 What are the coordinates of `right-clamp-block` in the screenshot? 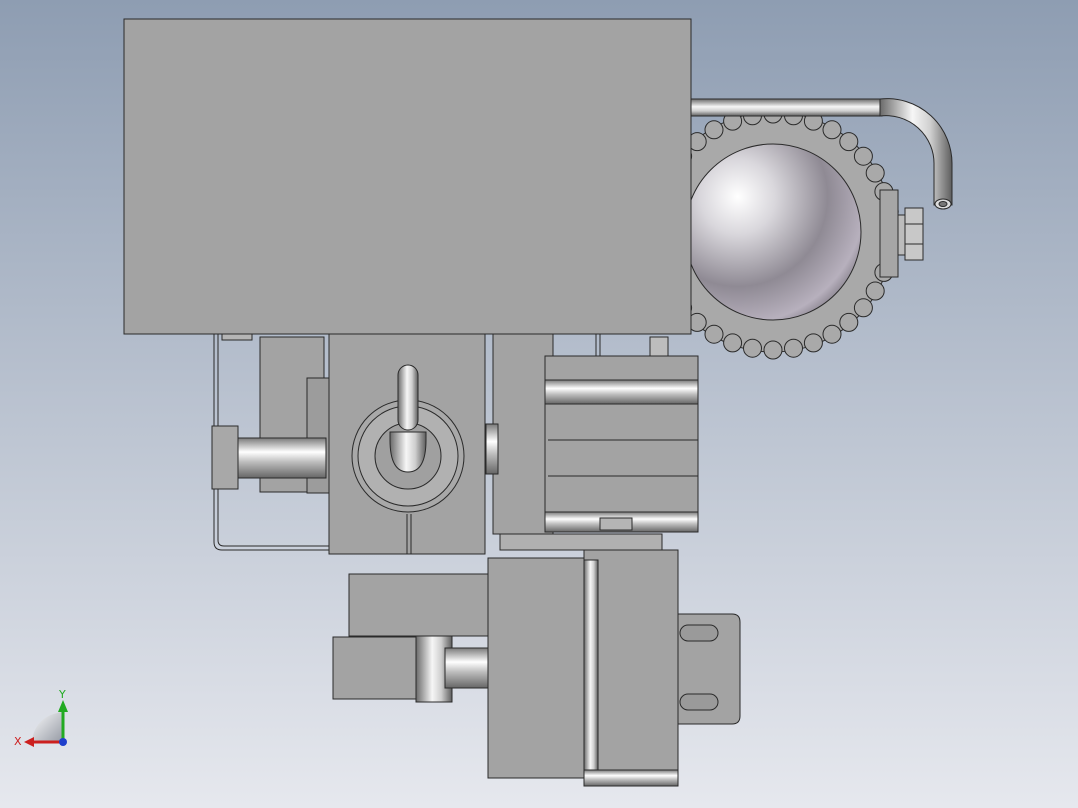 It's located at (592, 434).